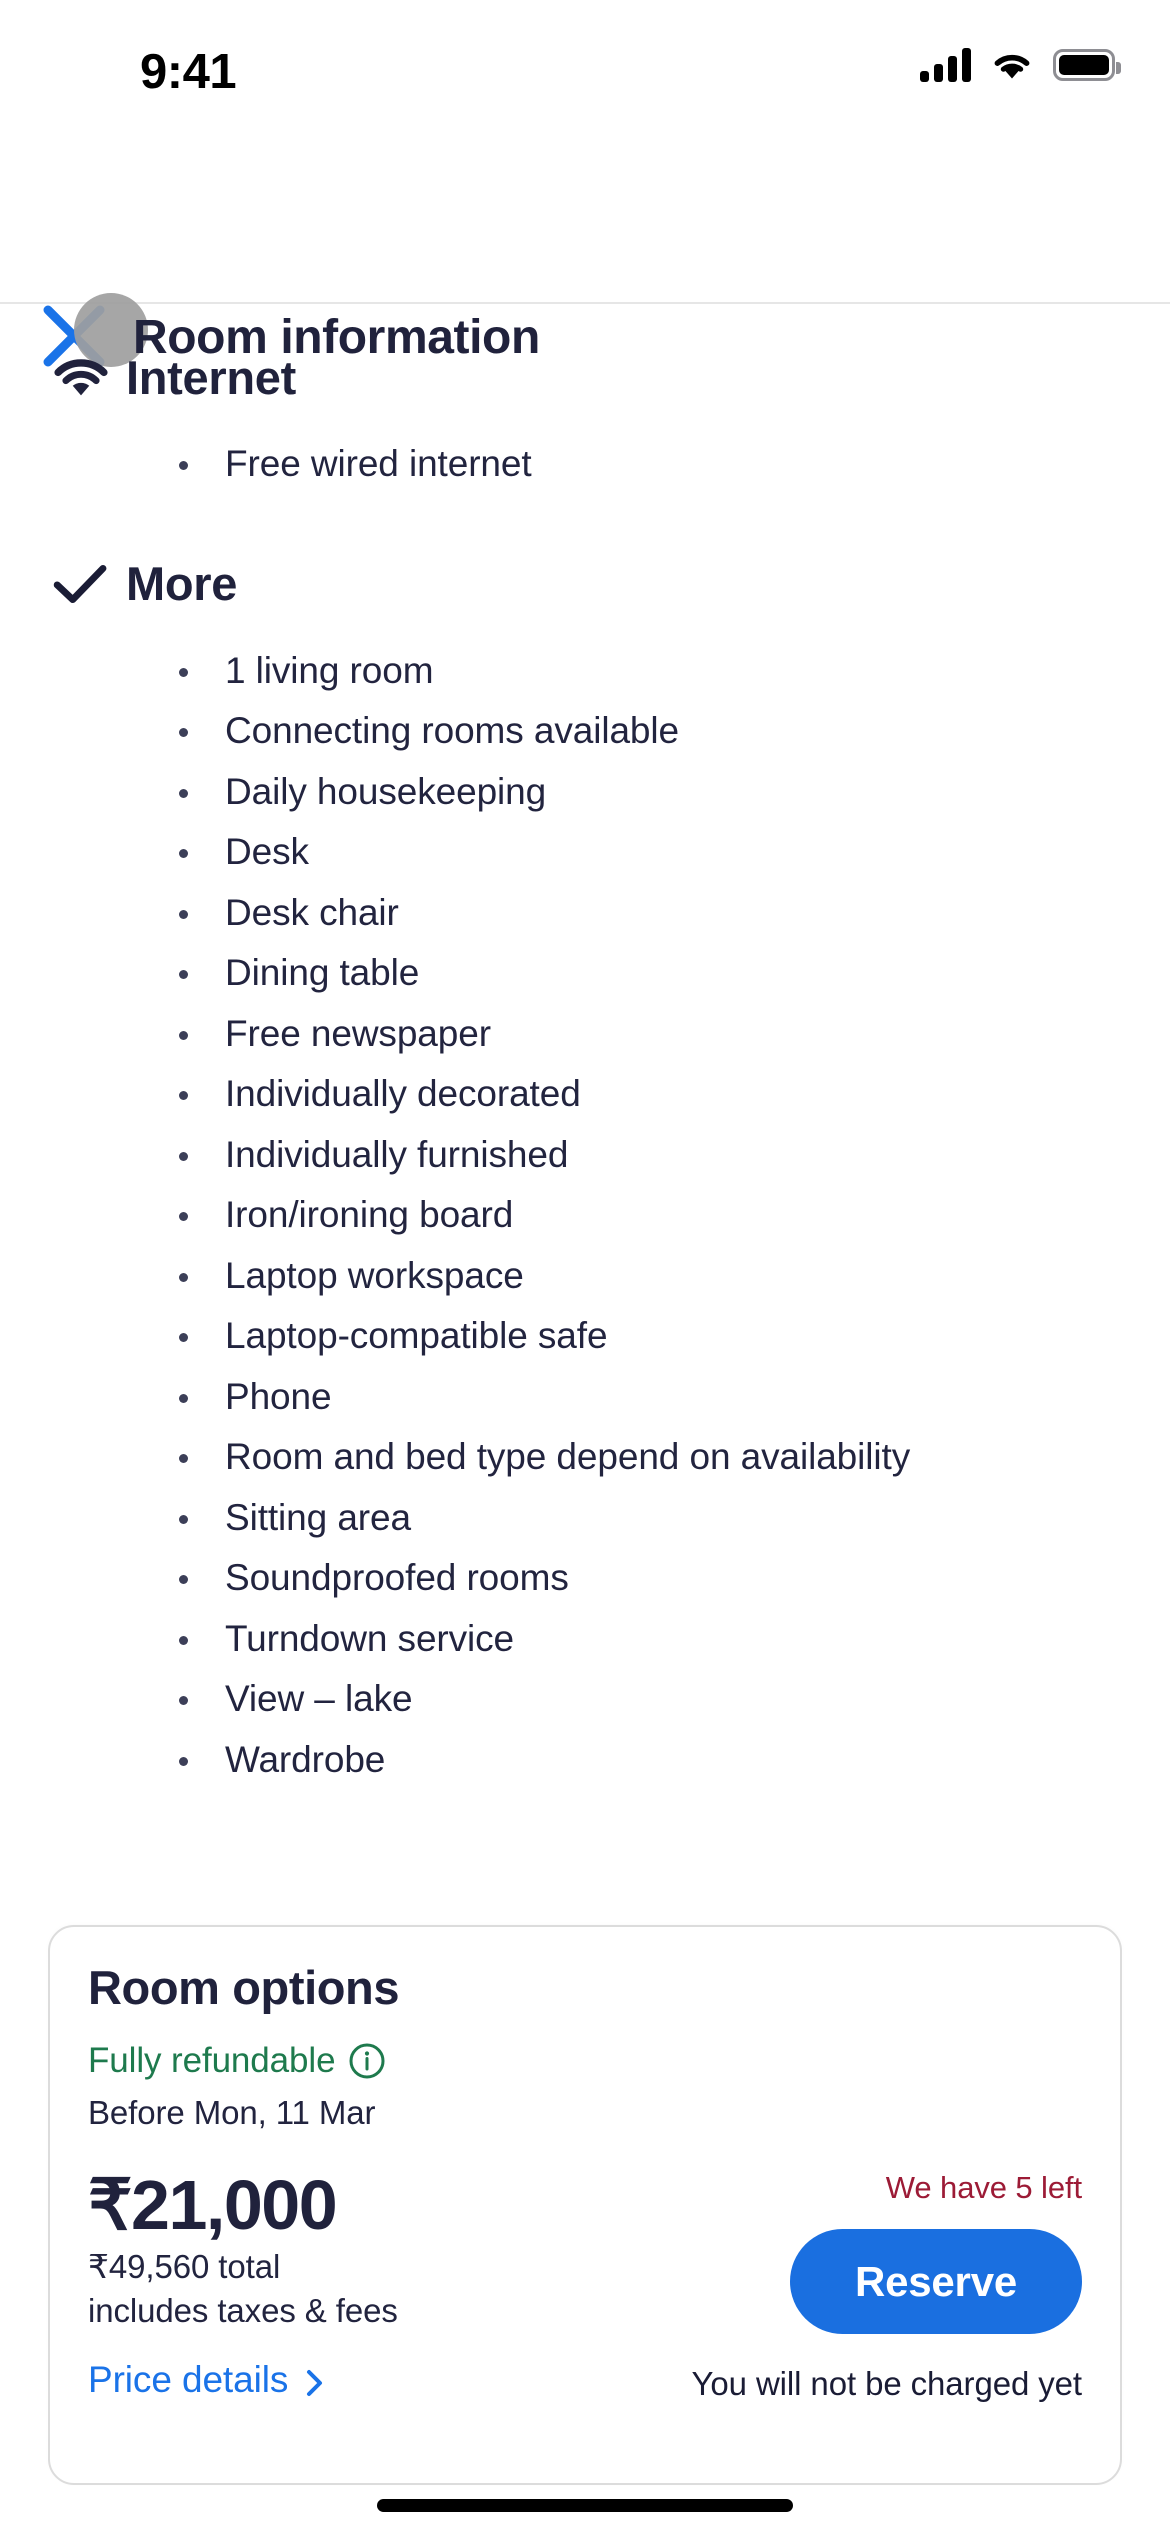 This screenshot has width=1170, height=2532. Describe the element at coordinates (585, 1094) in the screenshot. I see `list-item: Individually decorated` at that location.